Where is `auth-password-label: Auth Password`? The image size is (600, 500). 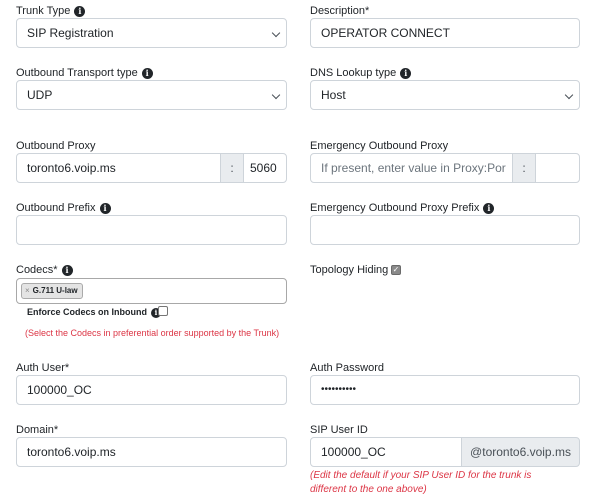
auth-password-label: Auth Password is located at coordinates (347, 368).